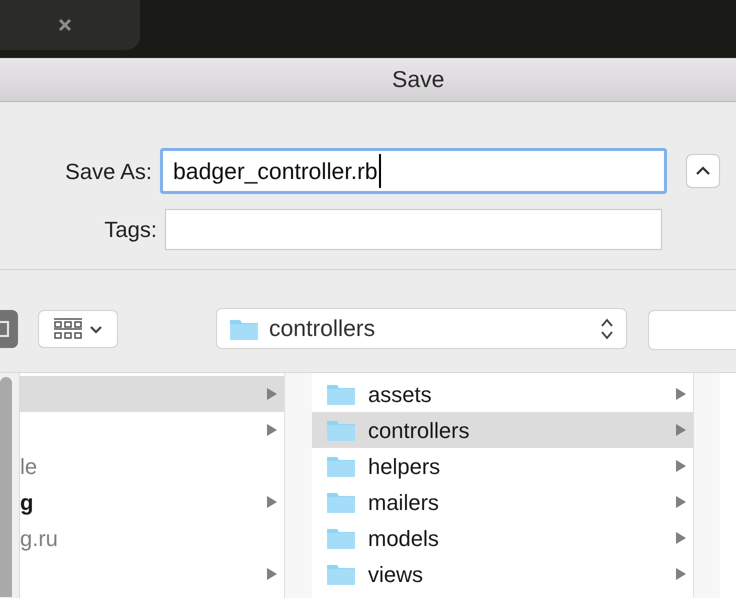  Describe the element at coordinates (96, 329) in the screenshot. I see `chevron-down-icon` at that location.